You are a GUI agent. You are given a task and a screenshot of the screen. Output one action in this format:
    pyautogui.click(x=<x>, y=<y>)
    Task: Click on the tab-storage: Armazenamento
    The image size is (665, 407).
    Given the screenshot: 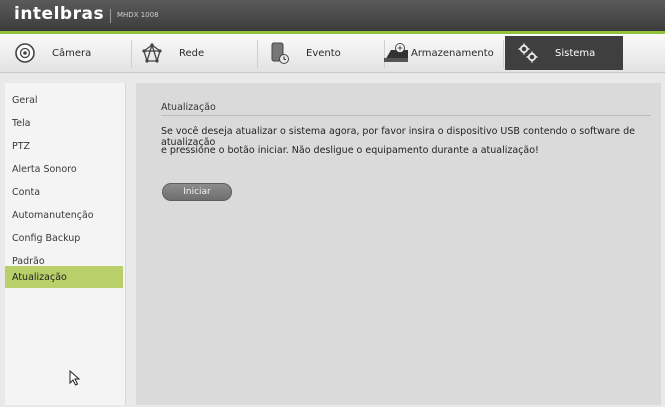 What is the action you would take?
    pyautogui.click(x=440, y=53)
    